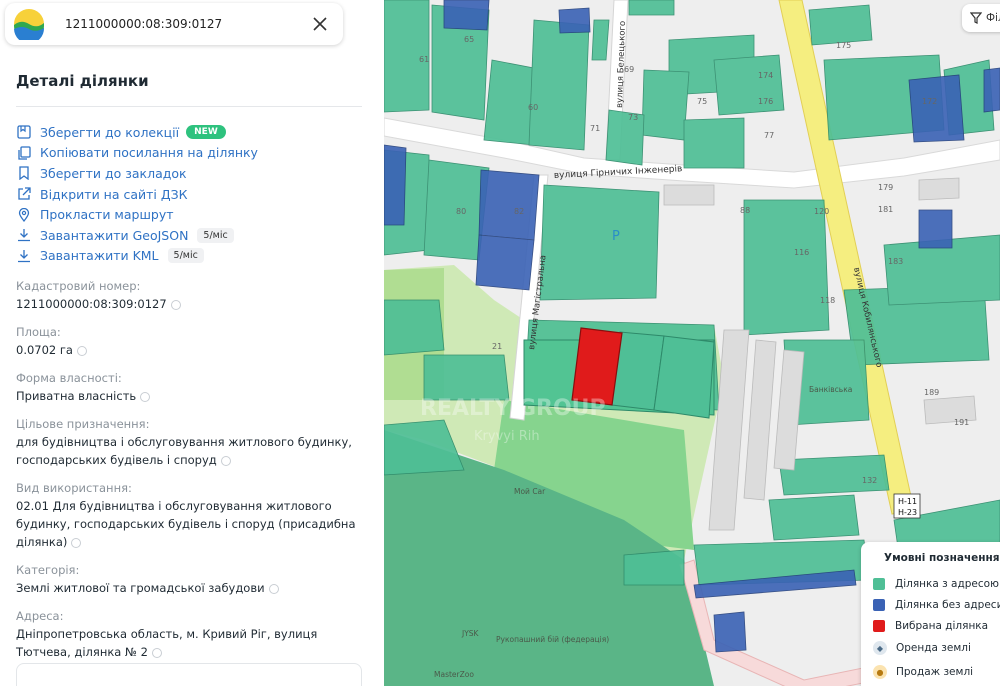 The width and height of the screenshot is (1000, 686). Describe the element at coordinates (191, 350) in the screenshot. I see `field-value-area: 0.0702 га` at that location.